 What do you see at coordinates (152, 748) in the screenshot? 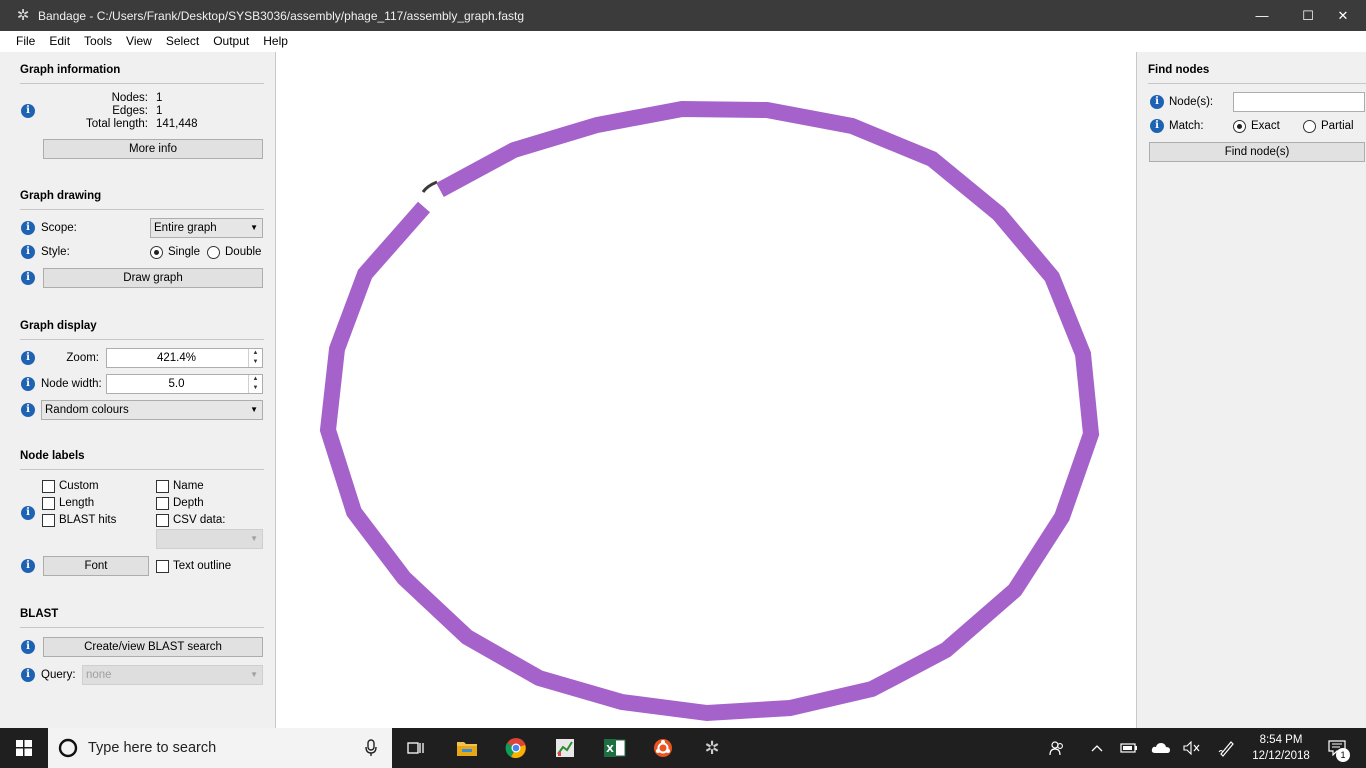
I see `search-placeholder: Type here to search` at bounding box center [152, 748].